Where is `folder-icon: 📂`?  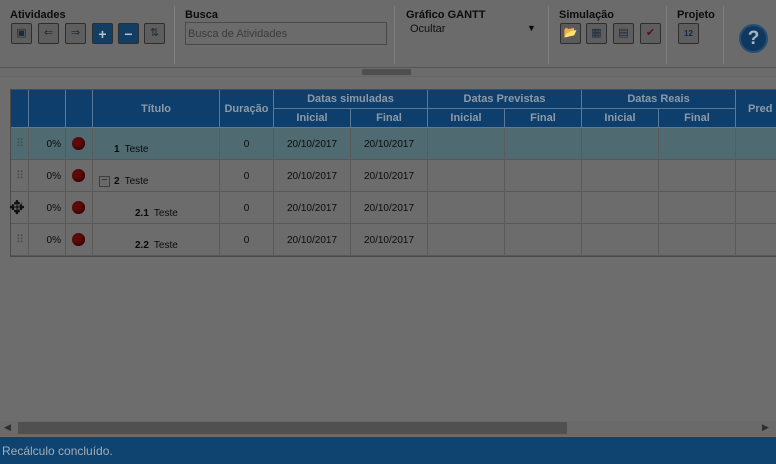 folder-icon: 📂 is located at coordinates (570, 33).